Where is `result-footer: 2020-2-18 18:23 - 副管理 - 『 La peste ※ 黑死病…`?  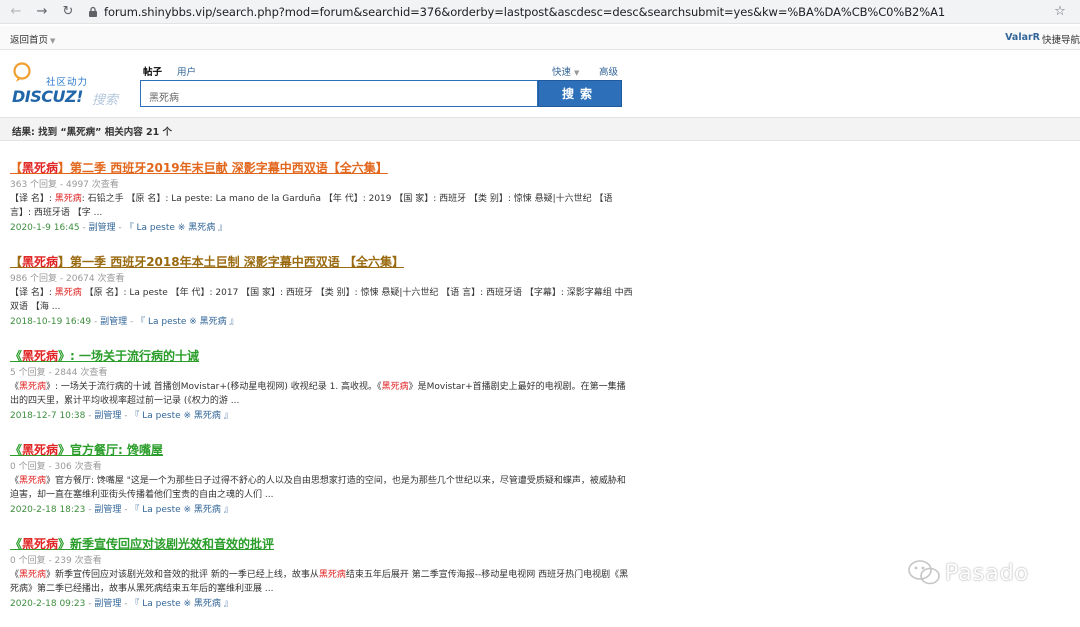 result-footer: 2020-2-18 18:23 - 副管理 - 『 La peste ※ 黑死病… is located at coordinates (330, 510).